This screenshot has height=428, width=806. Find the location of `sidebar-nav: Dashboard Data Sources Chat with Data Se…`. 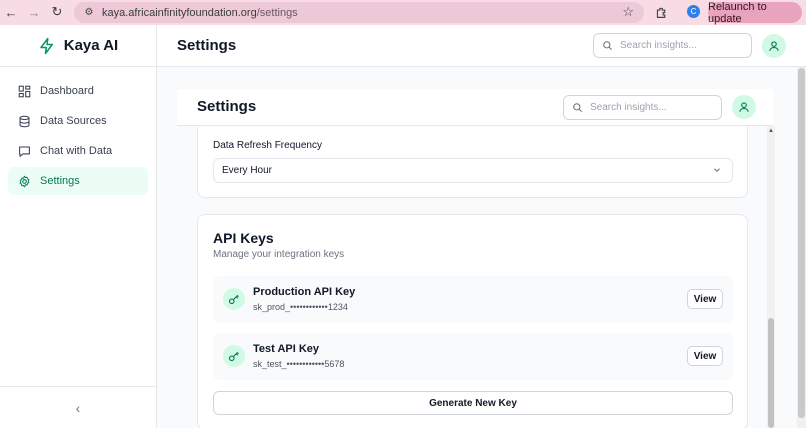

sidebar-nav: Dashboard Data Sources Chat with Data Se… is located at coordinates (78, 137).